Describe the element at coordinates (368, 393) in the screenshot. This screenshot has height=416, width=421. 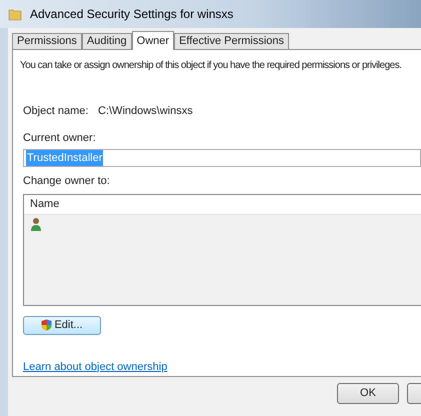
I see `ok-button: OK` at that location.